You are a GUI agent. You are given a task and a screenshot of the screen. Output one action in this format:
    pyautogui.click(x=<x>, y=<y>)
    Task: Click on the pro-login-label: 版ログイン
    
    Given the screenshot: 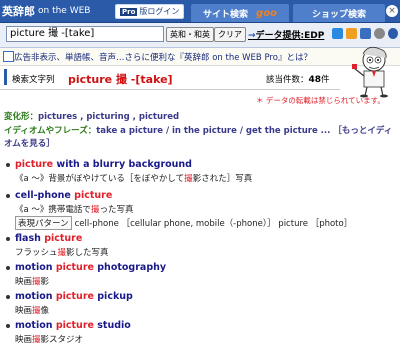 What is the action you would take?
    pyautogui.click(x=159, y=11)
    